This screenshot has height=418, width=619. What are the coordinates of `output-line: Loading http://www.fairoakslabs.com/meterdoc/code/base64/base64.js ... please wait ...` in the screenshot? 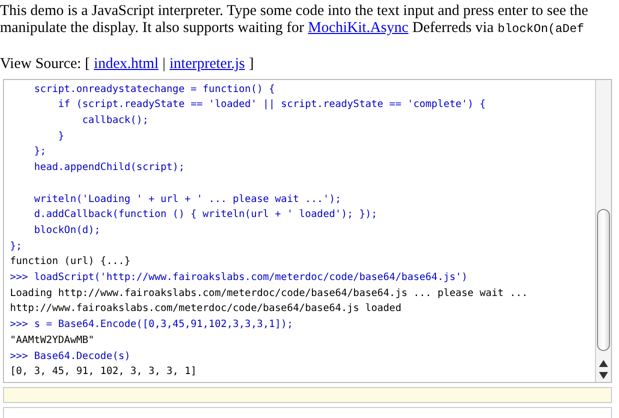 It's located at (269, 293).